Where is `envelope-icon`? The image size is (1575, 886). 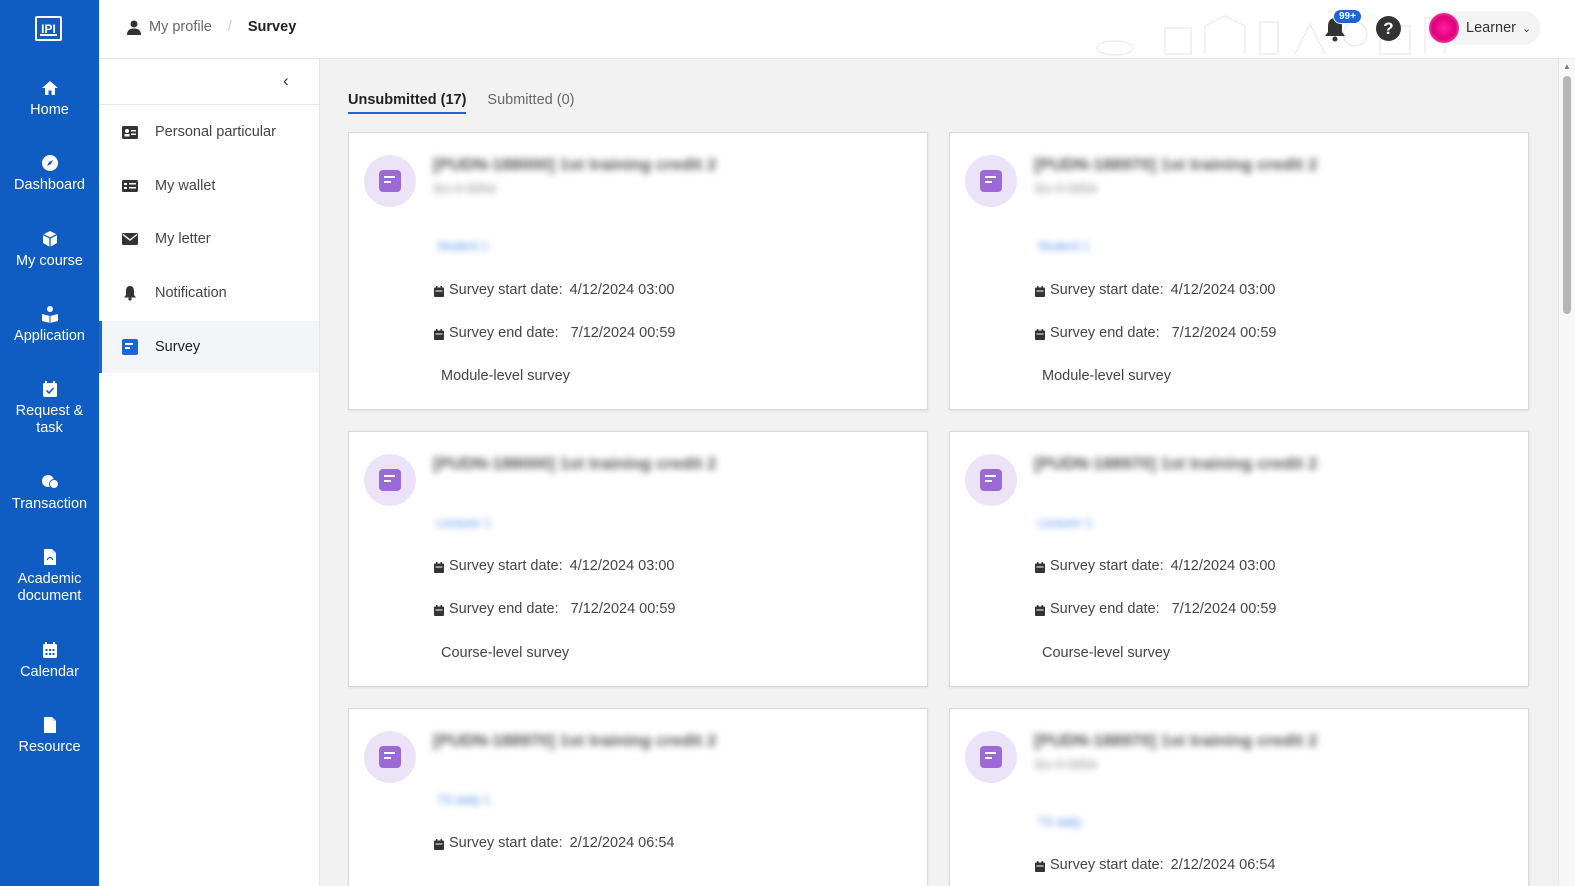
envelope-icon is located at coordinates (130, 239).